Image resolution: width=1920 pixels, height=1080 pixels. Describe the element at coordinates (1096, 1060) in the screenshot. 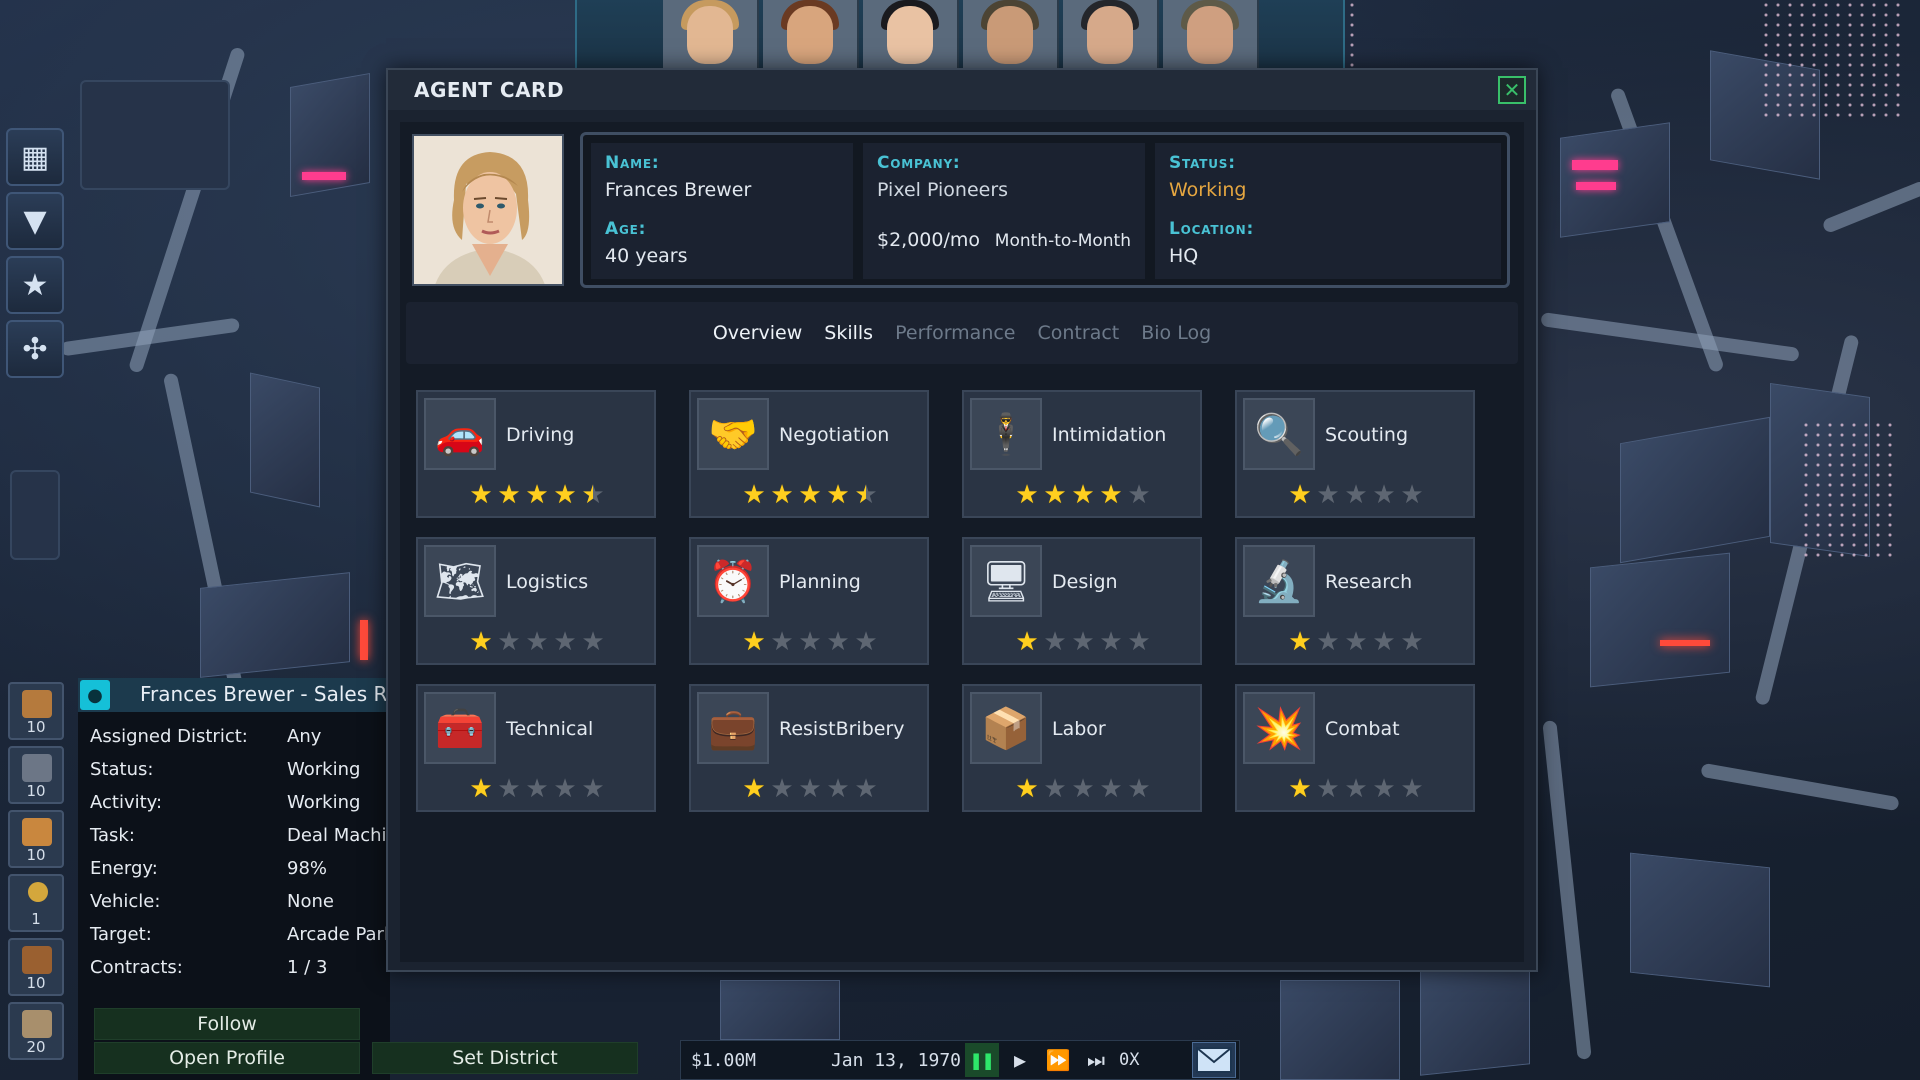

I see `fastest-button: ⏭` at that location.